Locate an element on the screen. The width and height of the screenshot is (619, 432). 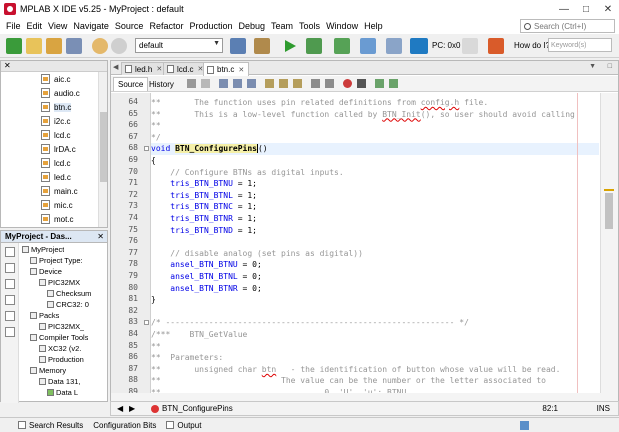
tree-node: XC32 (v2. is located at coordinates (60, 348).